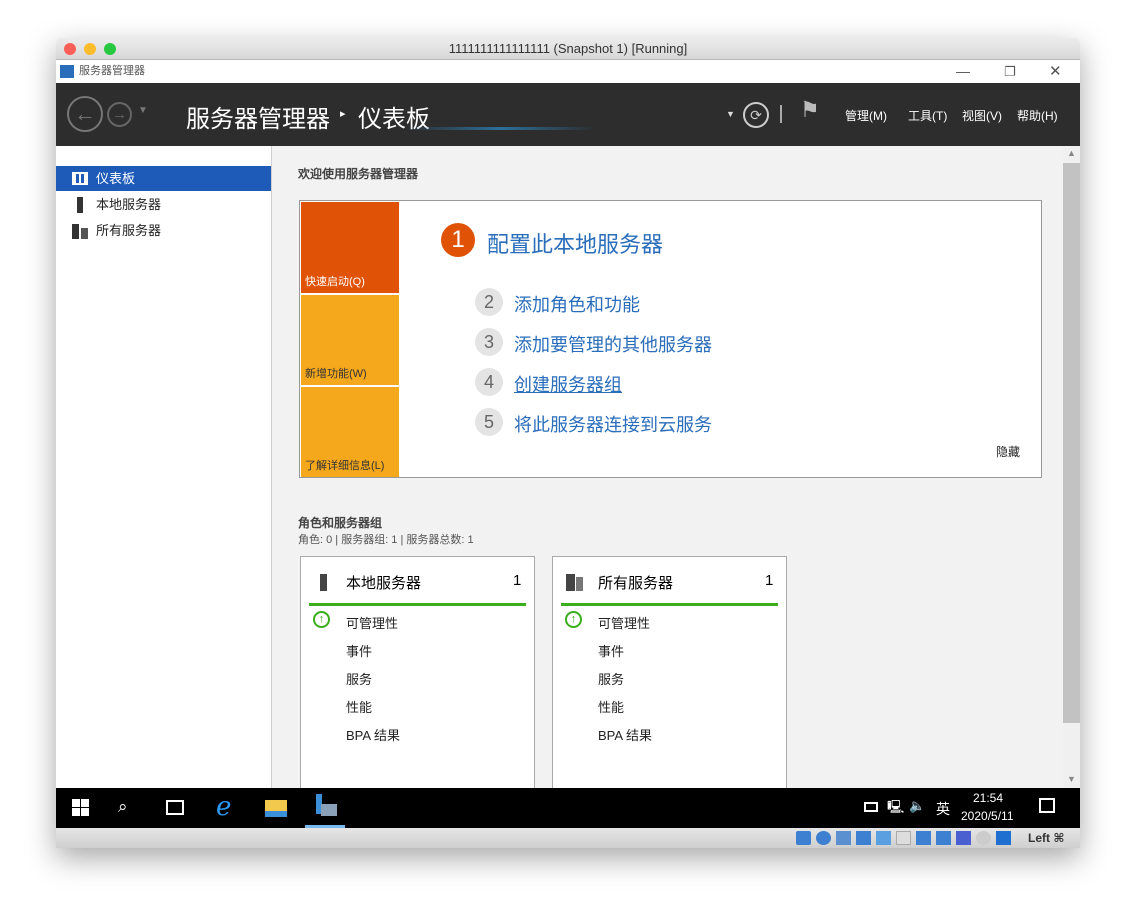  I want to click on menu-help: 帮助(H), so click(1037, 115).